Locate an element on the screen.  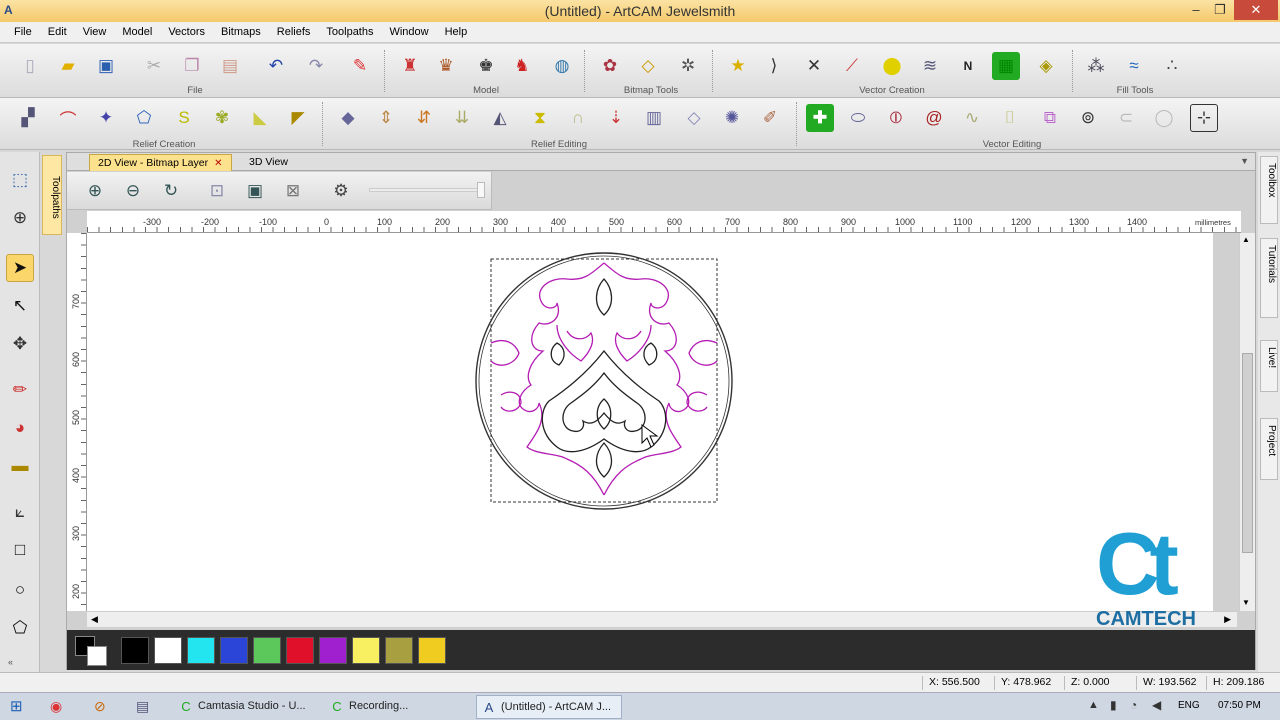
relief-edit-icon-11: ✺ is located at coordinates (732, 118).